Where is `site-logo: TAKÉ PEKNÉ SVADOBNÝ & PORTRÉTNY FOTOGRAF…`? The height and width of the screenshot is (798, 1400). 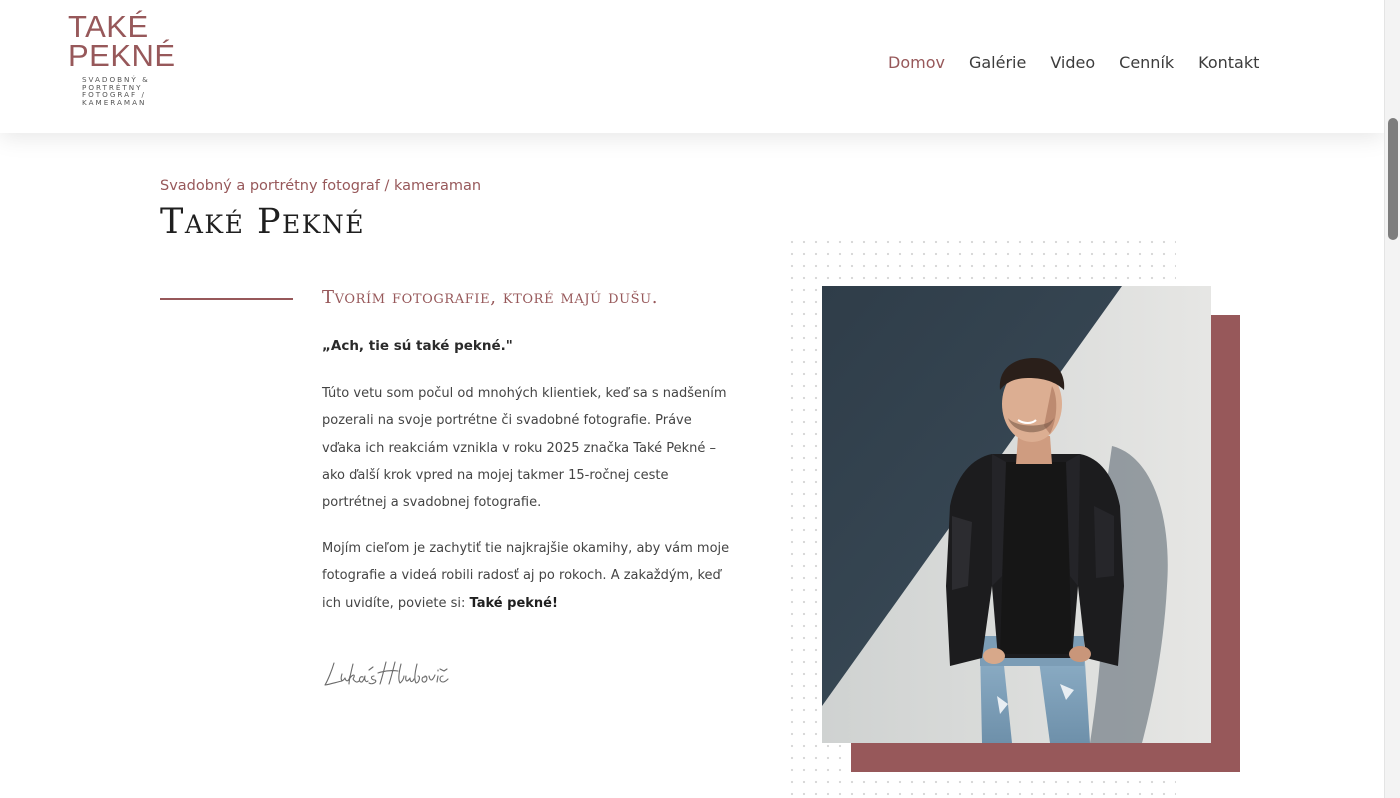 site-logo: TAKÉ PEKNÉ SVADOBNÝ & PORTRÉTNY FOTOGRAF… is located at coordinates (123, 63).